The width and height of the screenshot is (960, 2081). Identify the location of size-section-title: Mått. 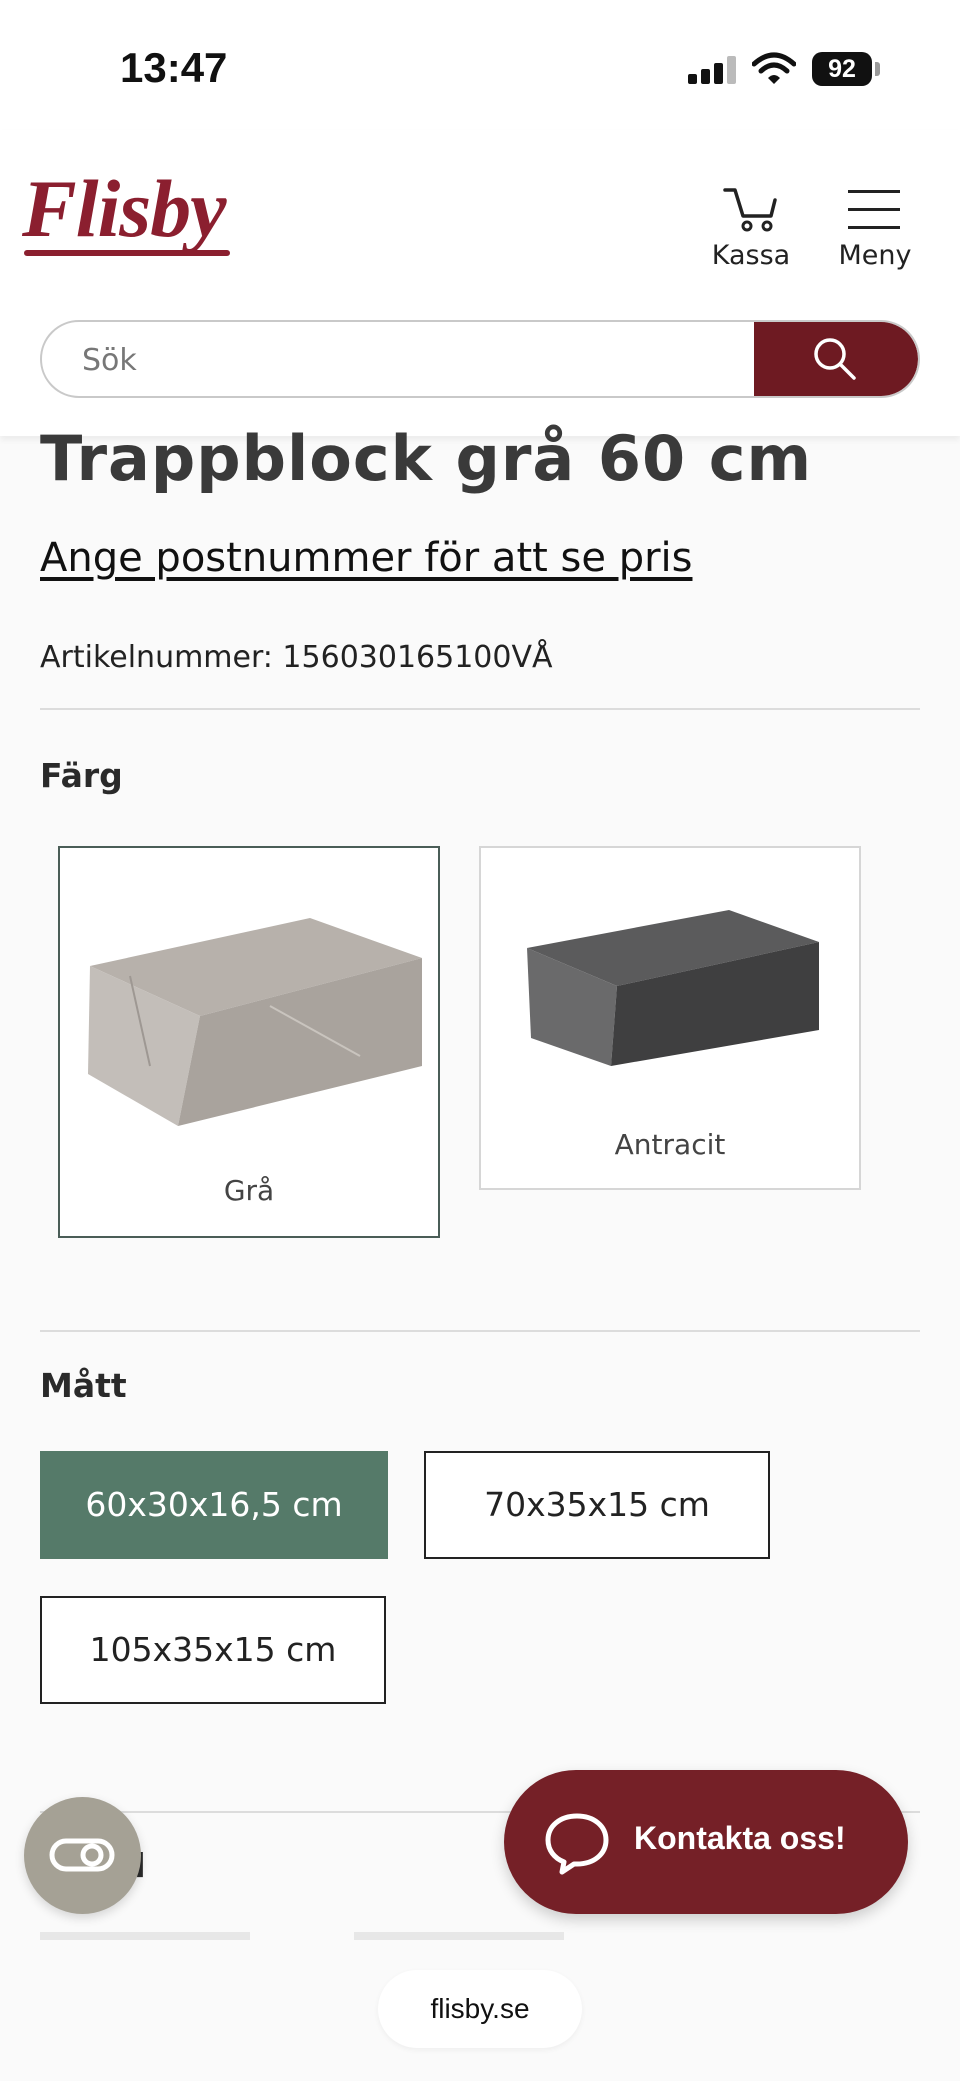
(83, 1385).